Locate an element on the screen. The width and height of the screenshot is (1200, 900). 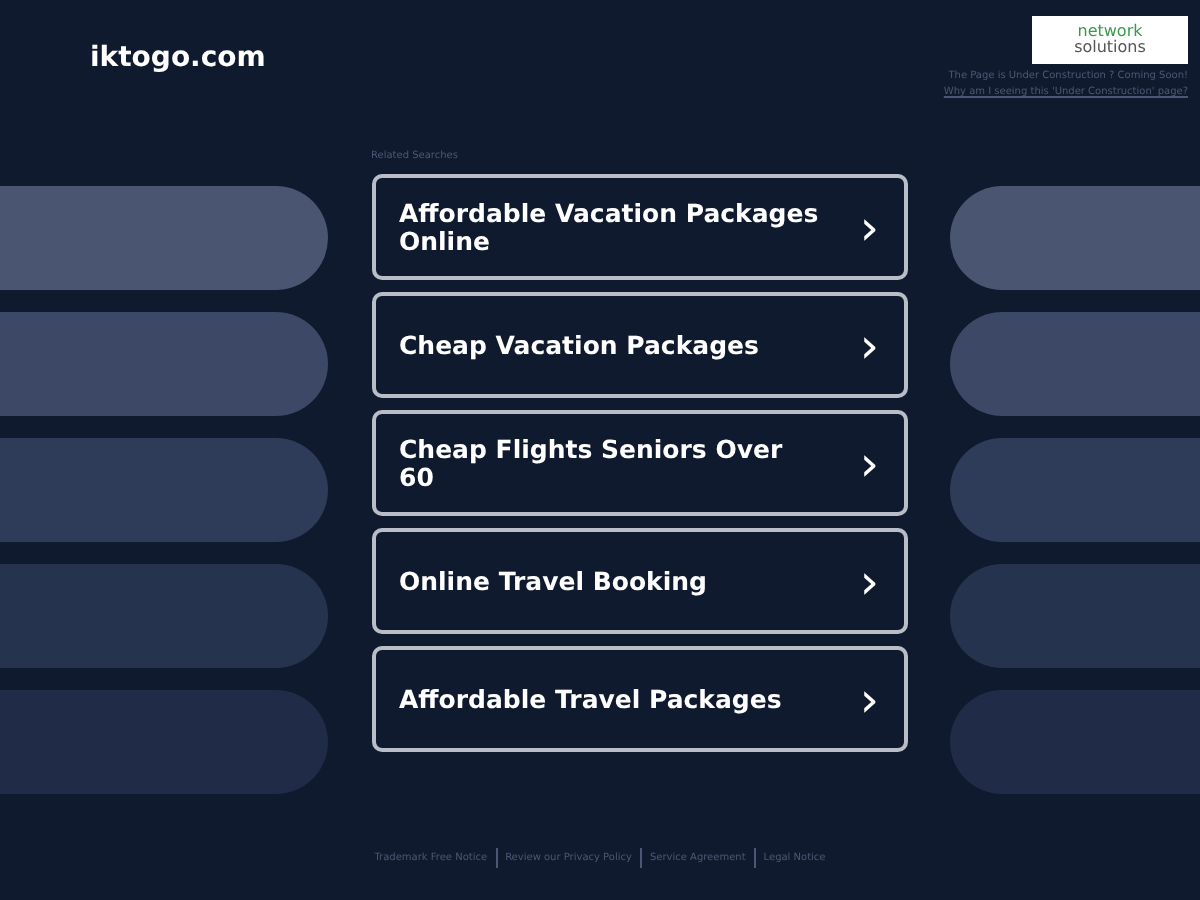
search-link: Affordable Travel Packages › is located at coordinates (639, 699).